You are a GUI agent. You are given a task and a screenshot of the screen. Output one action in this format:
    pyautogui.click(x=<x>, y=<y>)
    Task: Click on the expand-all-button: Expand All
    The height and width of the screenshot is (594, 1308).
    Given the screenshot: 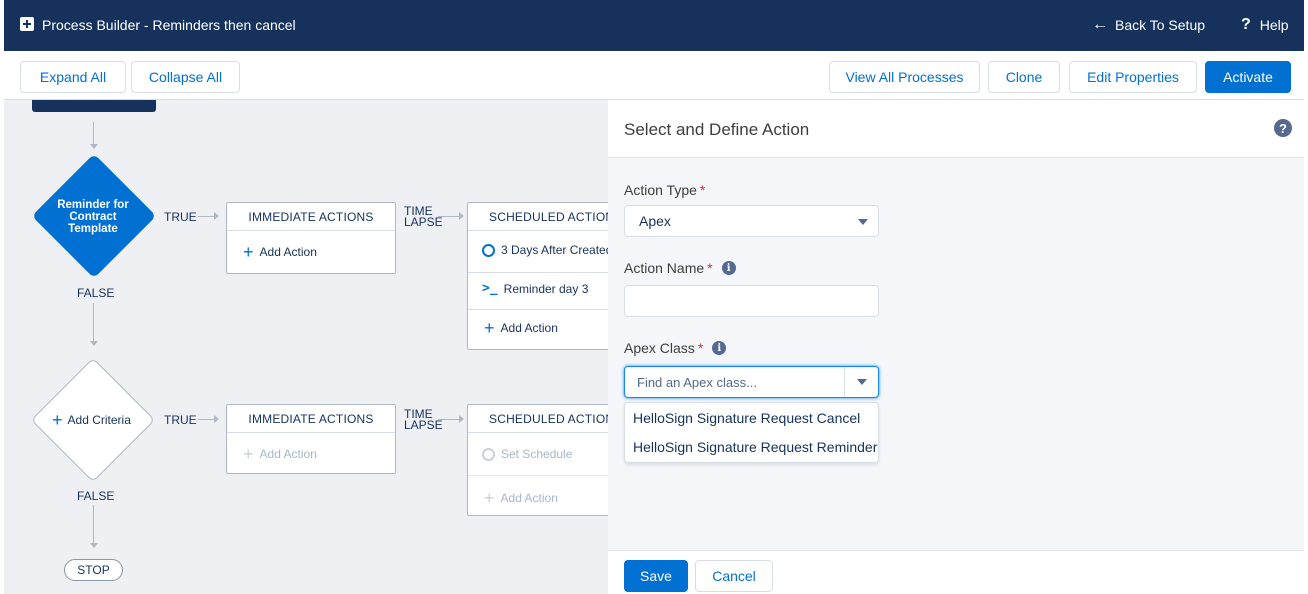 What is the action you would take?
    pyautogui.click(x=73, y=77)
    